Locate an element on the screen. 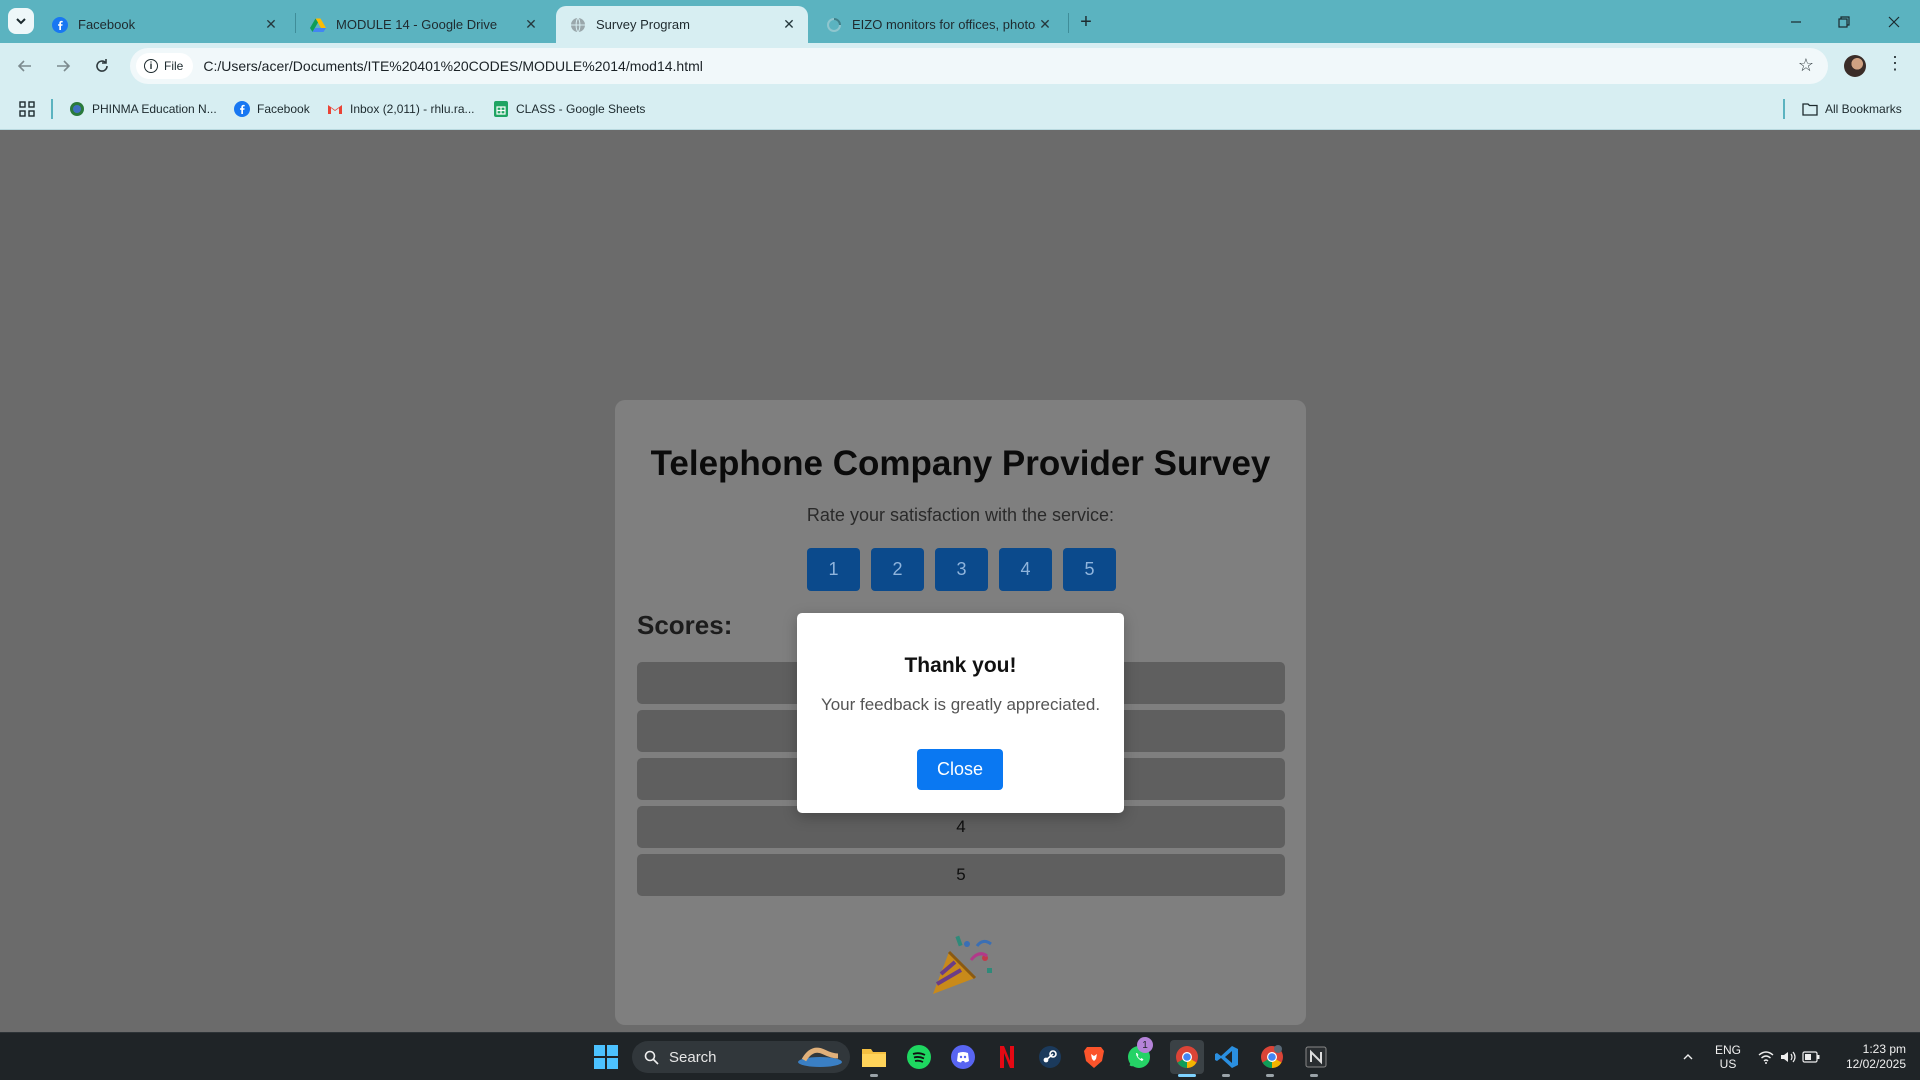 The width and height of the screenshot is (1920, 1080). rating-button-1: 1 is located at coordinates (833, 569).